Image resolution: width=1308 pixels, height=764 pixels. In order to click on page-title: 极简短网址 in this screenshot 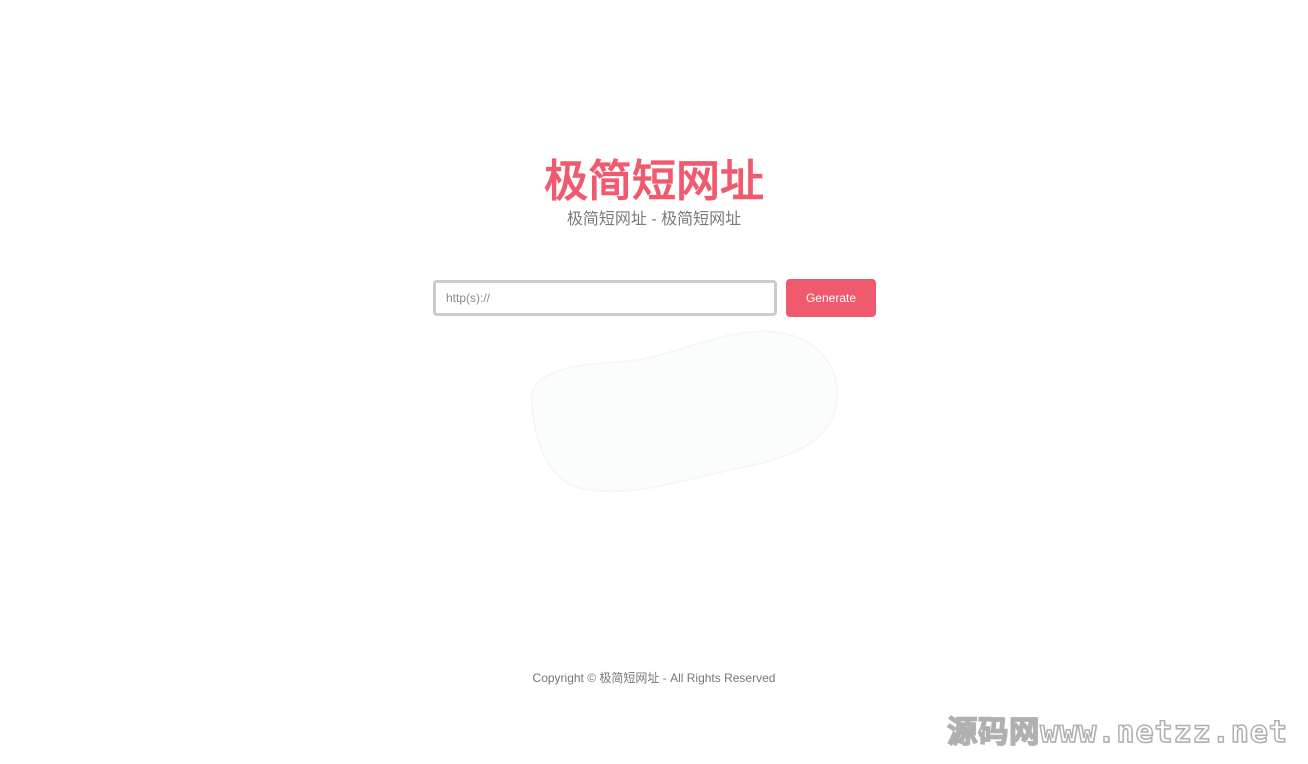, I will do `click(654, 181)`.